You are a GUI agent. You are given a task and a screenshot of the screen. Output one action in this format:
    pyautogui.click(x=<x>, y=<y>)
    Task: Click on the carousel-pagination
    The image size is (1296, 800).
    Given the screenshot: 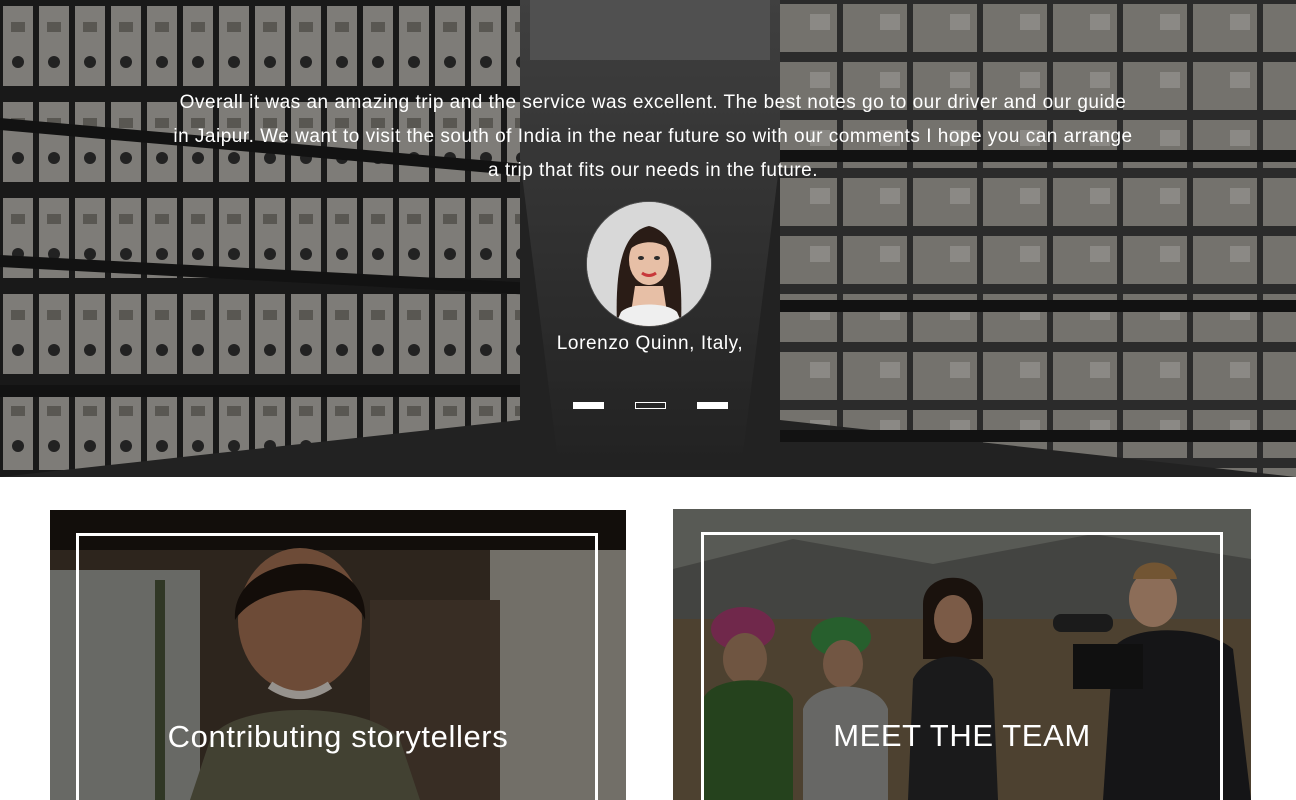 What is the action you would take?
    pyautogui.click(x=653, y=407)
    